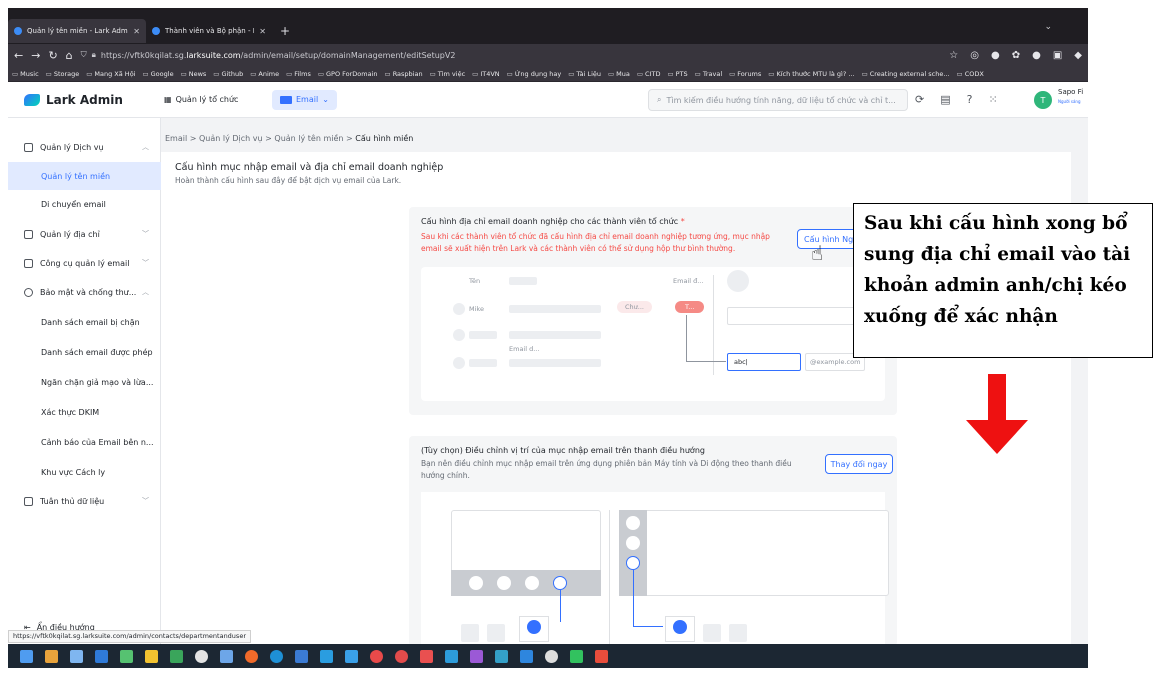  Describe the element at coordinates (84, 234) in the screenshot. I see `sidebar-group-address: Quản lý địa chỉ ﹀` at that location.